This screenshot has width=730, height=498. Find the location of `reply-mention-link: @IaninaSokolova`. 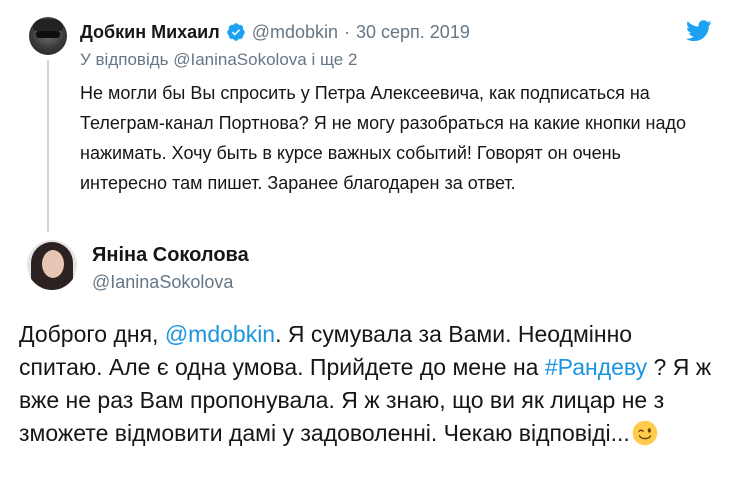

reply-mention-link: @IaninaSokolova is located at coordinates (240, 59).